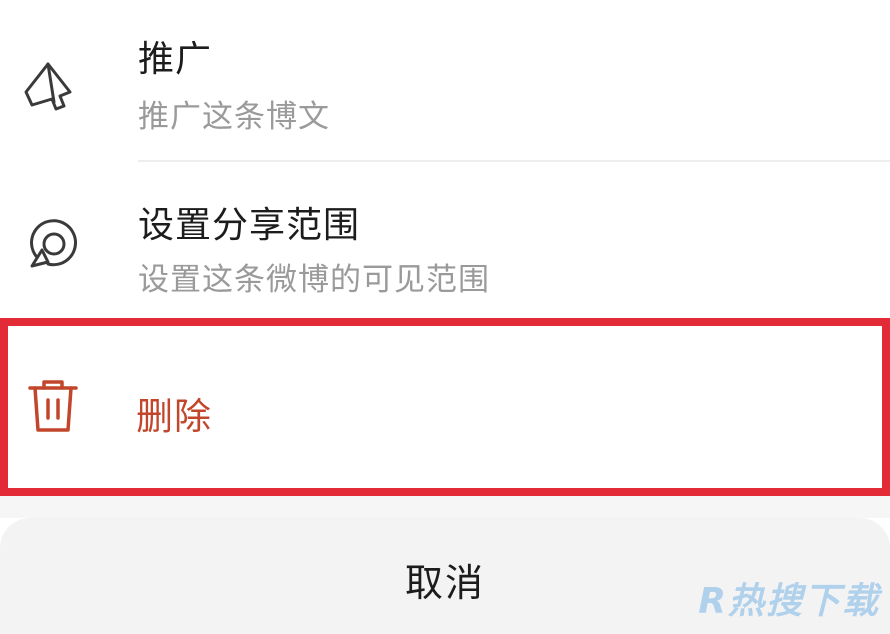  Describe the element at coordinates (234, 117) in the screenshot. I see `promote-subtitle: 推广这条博文` at that location.